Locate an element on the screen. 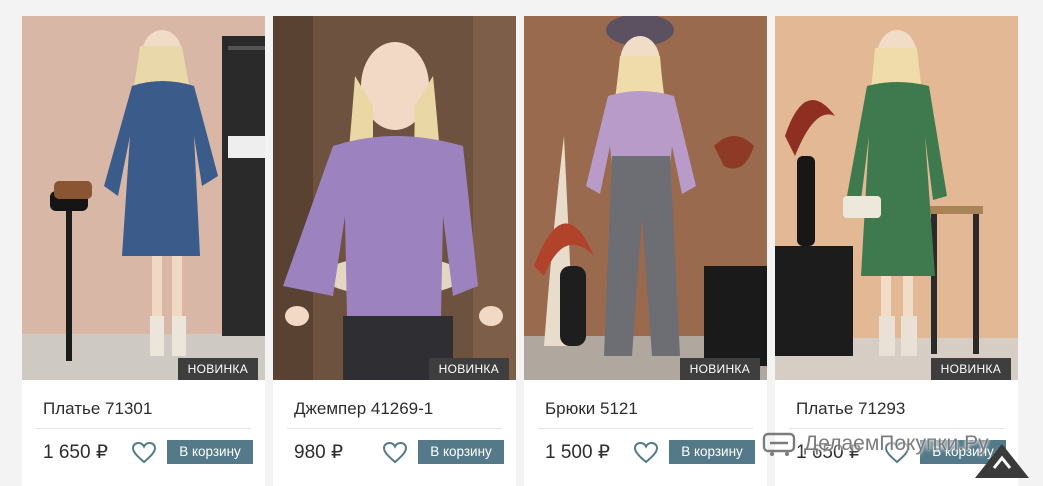  product-name: Брюки 5121 is located at coordinates (591, 409).